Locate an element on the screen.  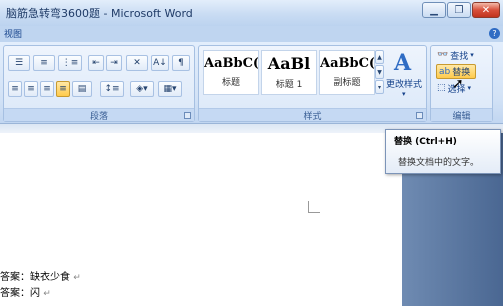
maximize-button: ❐ is located at coordinates (459, 10).